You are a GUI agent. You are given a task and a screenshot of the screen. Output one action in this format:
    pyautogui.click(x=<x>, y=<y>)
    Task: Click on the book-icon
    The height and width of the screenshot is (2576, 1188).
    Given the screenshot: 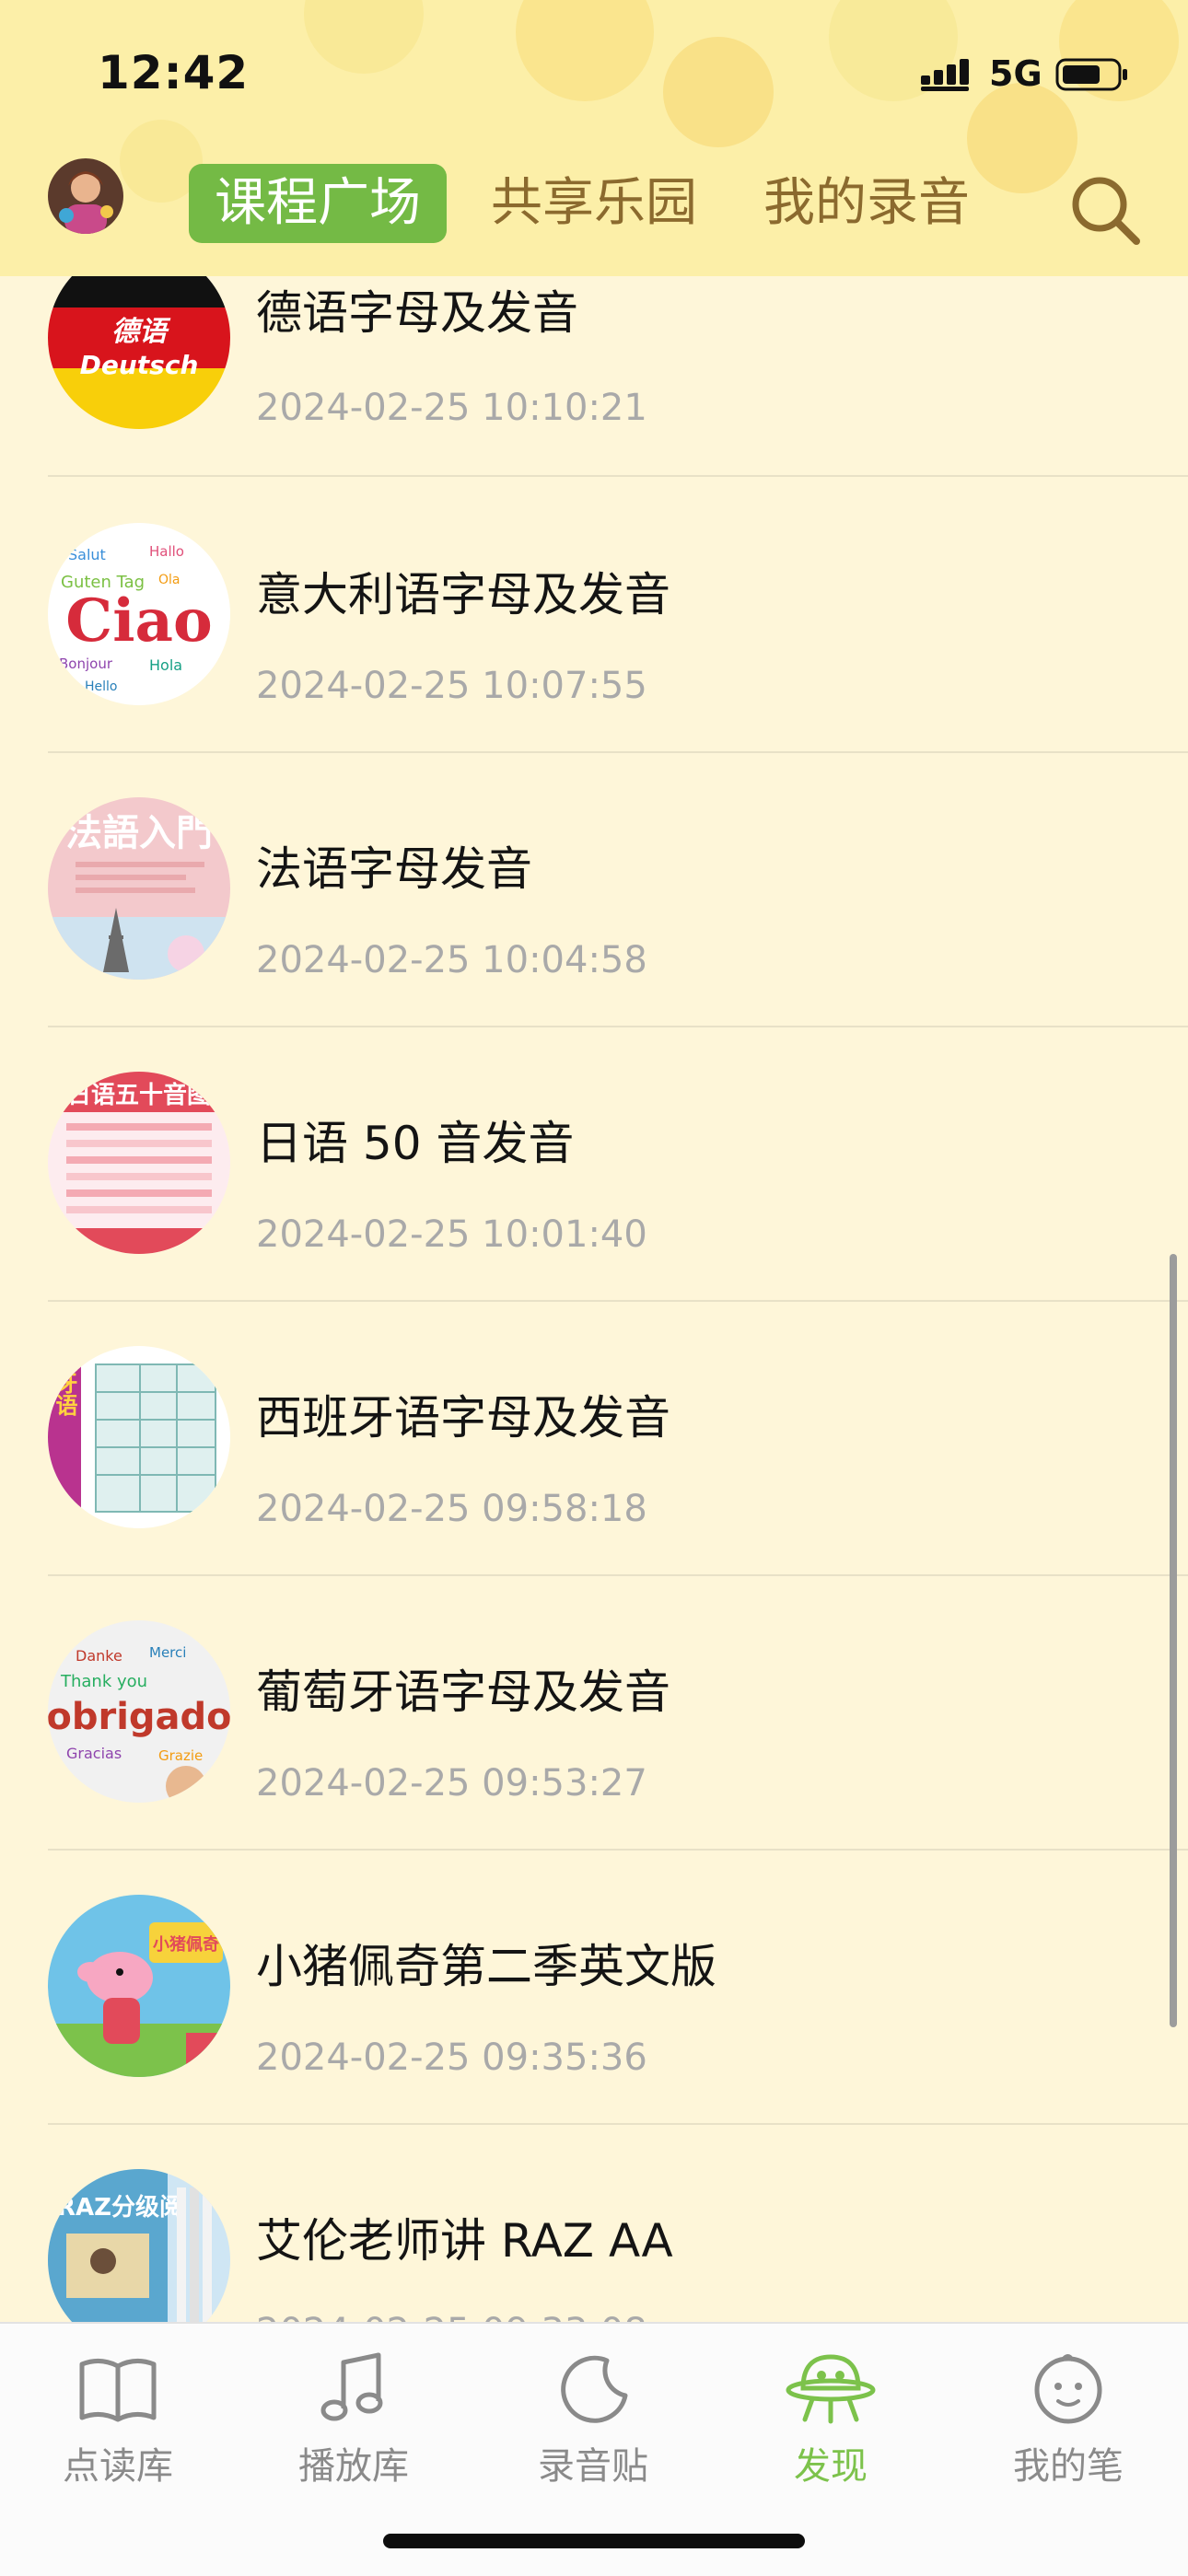 What is the action you would take?
    pyautogui.click(x=118, y=2390)
    